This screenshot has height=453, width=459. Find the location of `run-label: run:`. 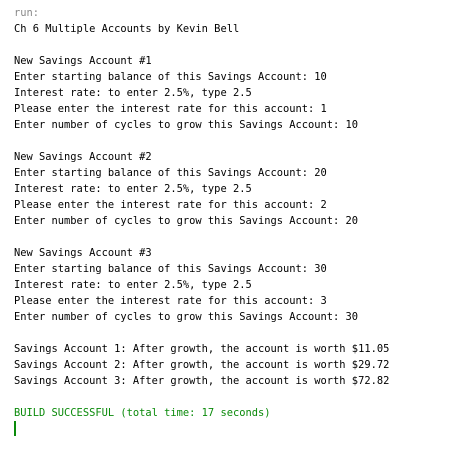

run-label: run: is located at coordinates (27, 13).